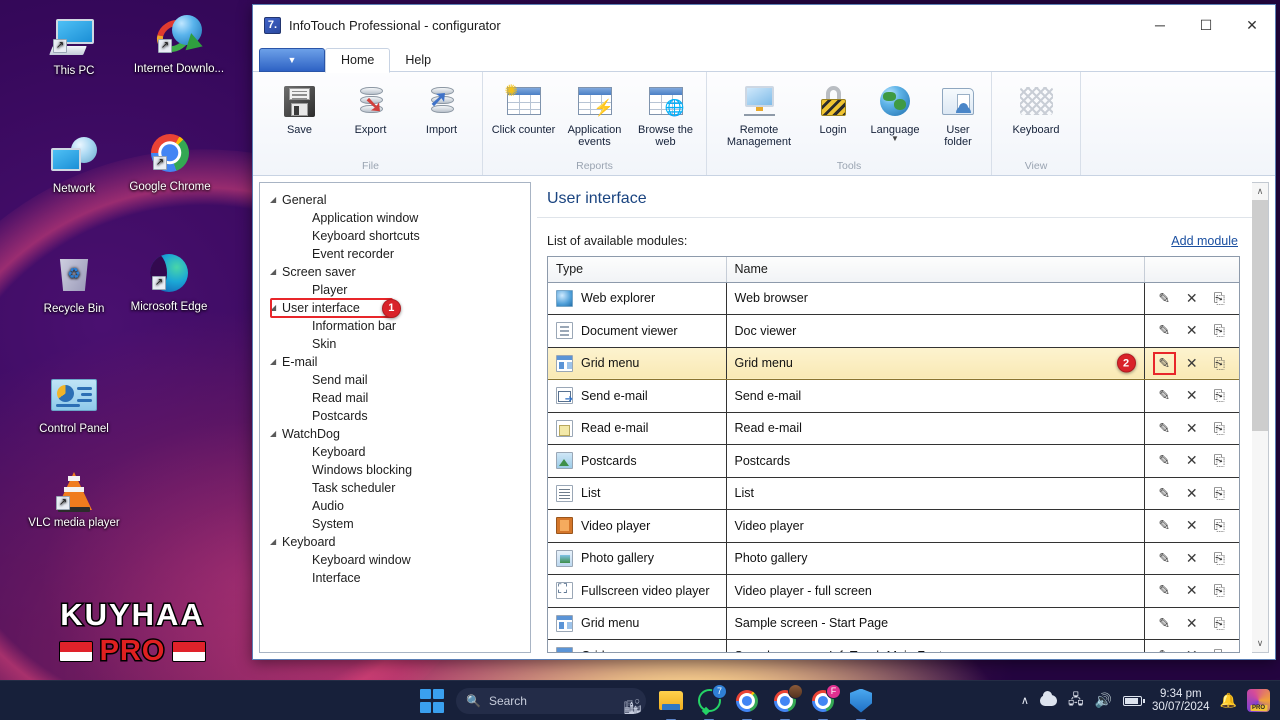 The height and width of the screenshot is (720, 1280). I want to click on tab-home: Home, so click(358, 60).